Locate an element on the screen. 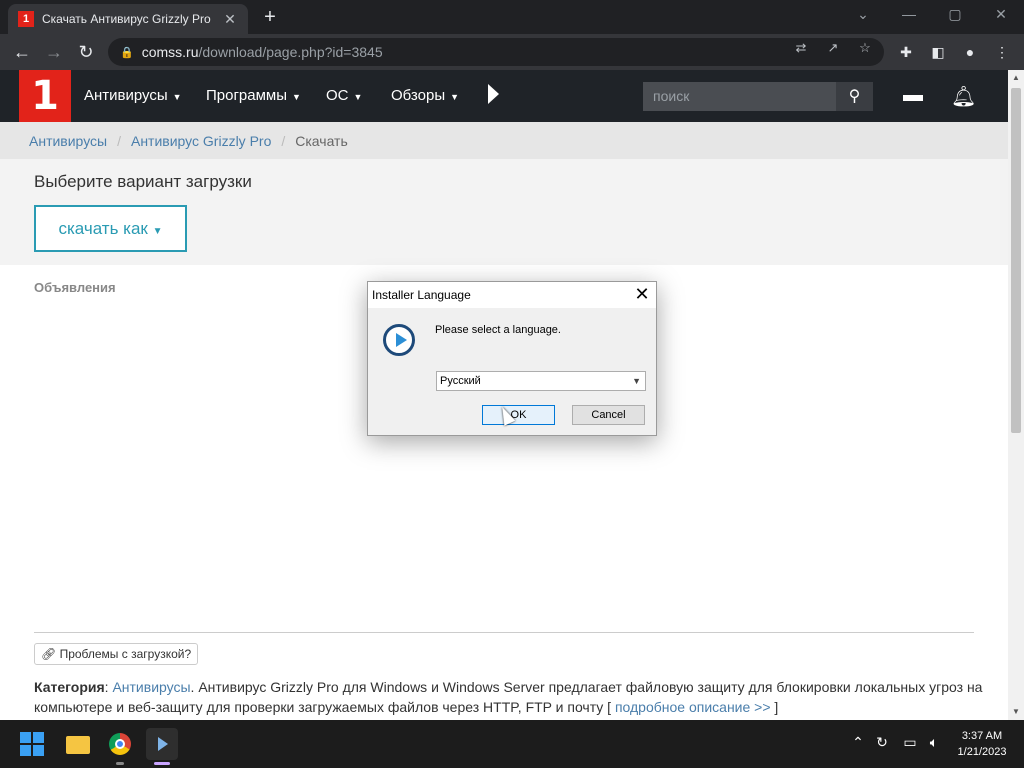  back-arrow-icon: ← is located at coordinates (22, 52).